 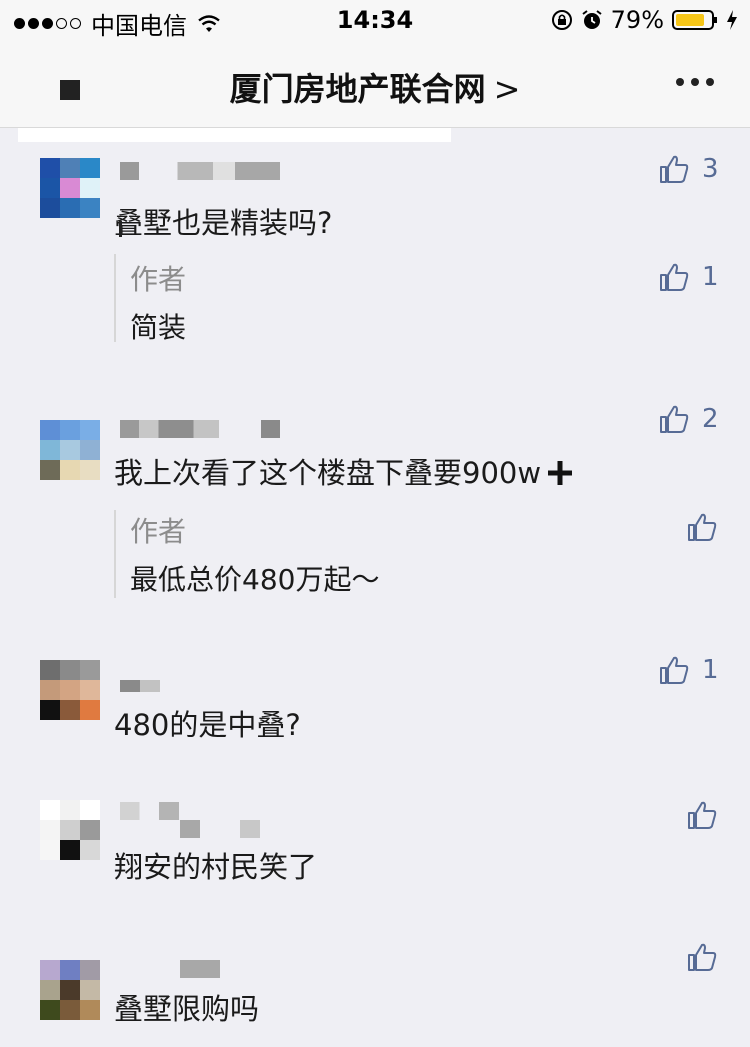 What do you see at coordinates (560, 473) in the screenshot?
I see `plus-icon` at bounding box center [560, 473].